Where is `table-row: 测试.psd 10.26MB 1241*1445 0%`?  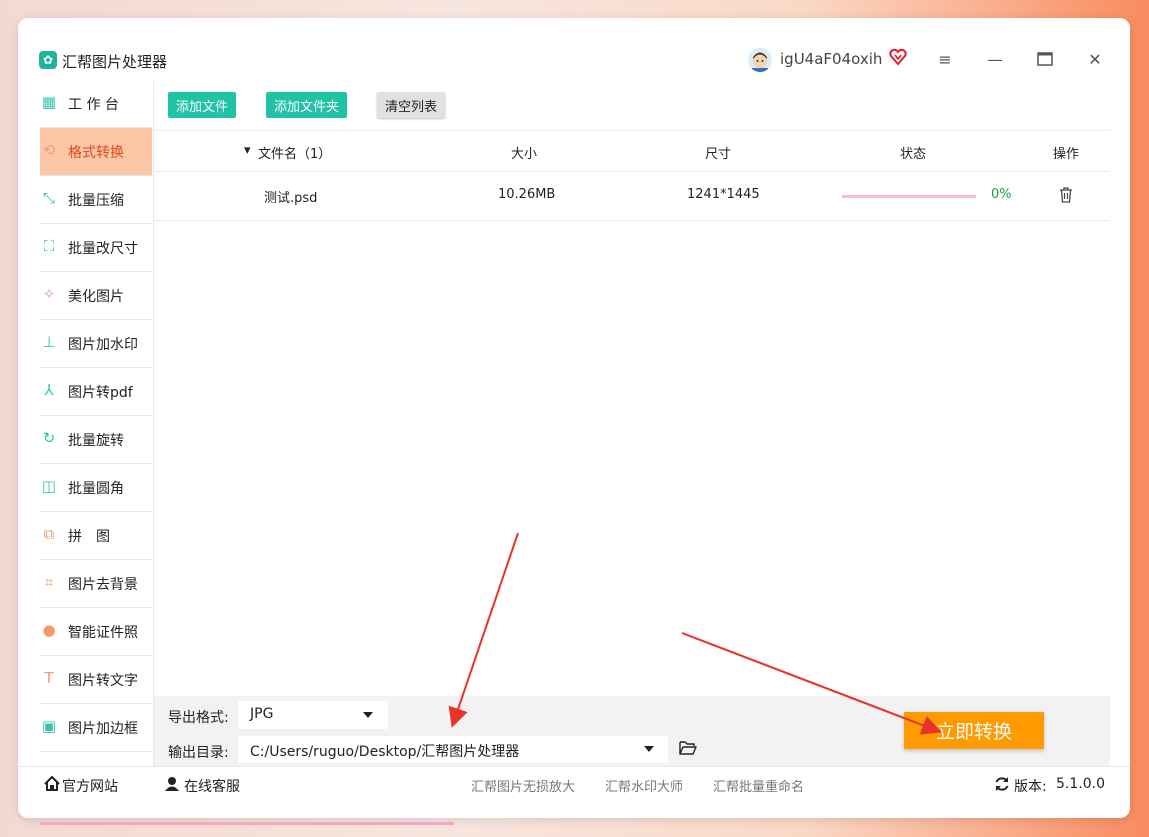
table-row: 测试.psd 10.26MB 1241*1445 0% is located at coordinates (632, 196).